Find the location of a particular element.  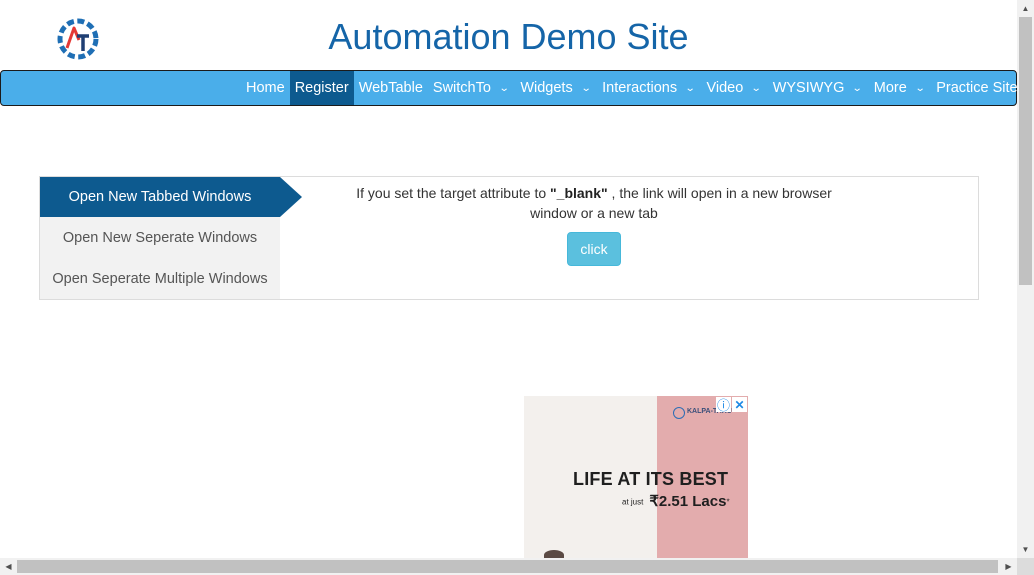

tab-label: Open Seperate Multiple Windows is located at coordinates (160, 278).